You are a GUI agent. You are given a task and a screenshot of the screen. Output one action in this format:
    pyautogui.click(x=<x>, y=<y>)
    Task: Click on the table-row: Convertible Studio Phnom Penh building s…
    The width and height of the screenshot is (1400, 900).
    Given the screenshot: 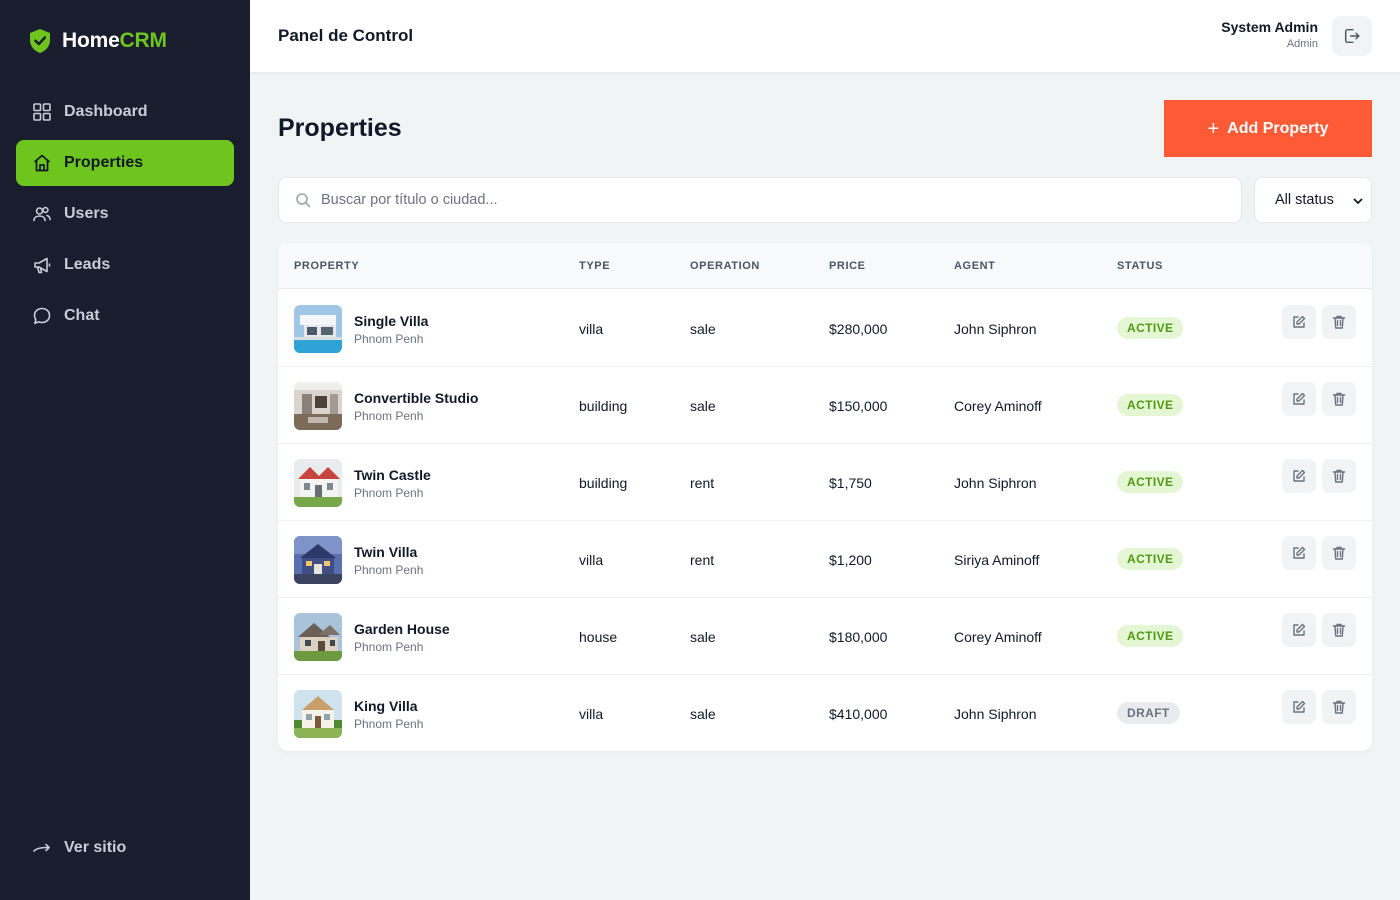 What is the action you would take?
    pyautogui.click(x=825, y=405)
    